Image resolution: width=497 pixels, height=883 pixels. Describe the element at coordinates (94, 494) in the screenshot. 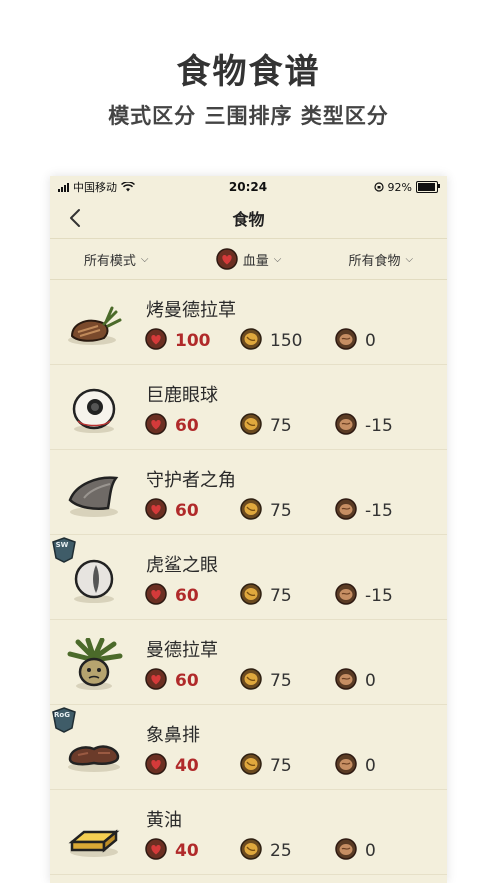

I see `horn-icon` at that location.